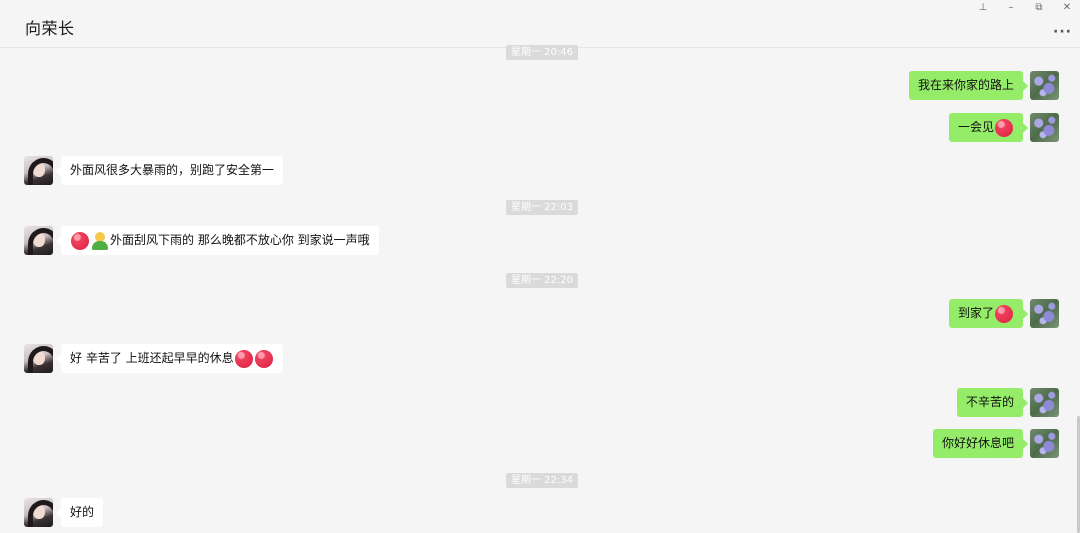 This screenshot has width=1080, height=533. I want to click on message-bubble-out: 到家了, so click(988, 313).